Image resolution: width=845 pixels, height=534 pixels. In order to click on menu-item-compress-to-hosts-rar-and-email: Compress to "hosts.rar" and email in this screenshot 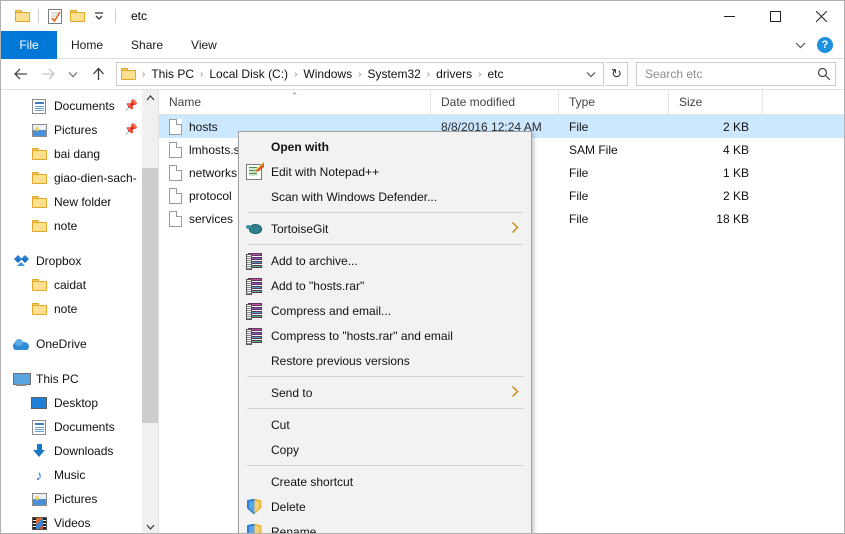, I will do `click(385, 335)`.